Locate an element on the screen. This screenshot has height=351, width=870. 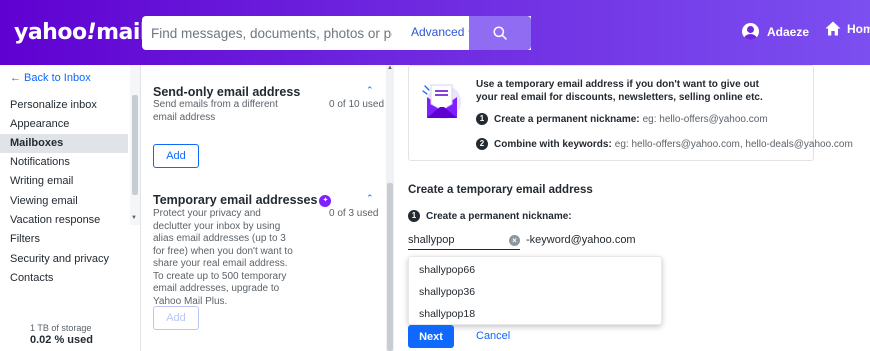
home-link: Home is located at coordinates (847, 28).